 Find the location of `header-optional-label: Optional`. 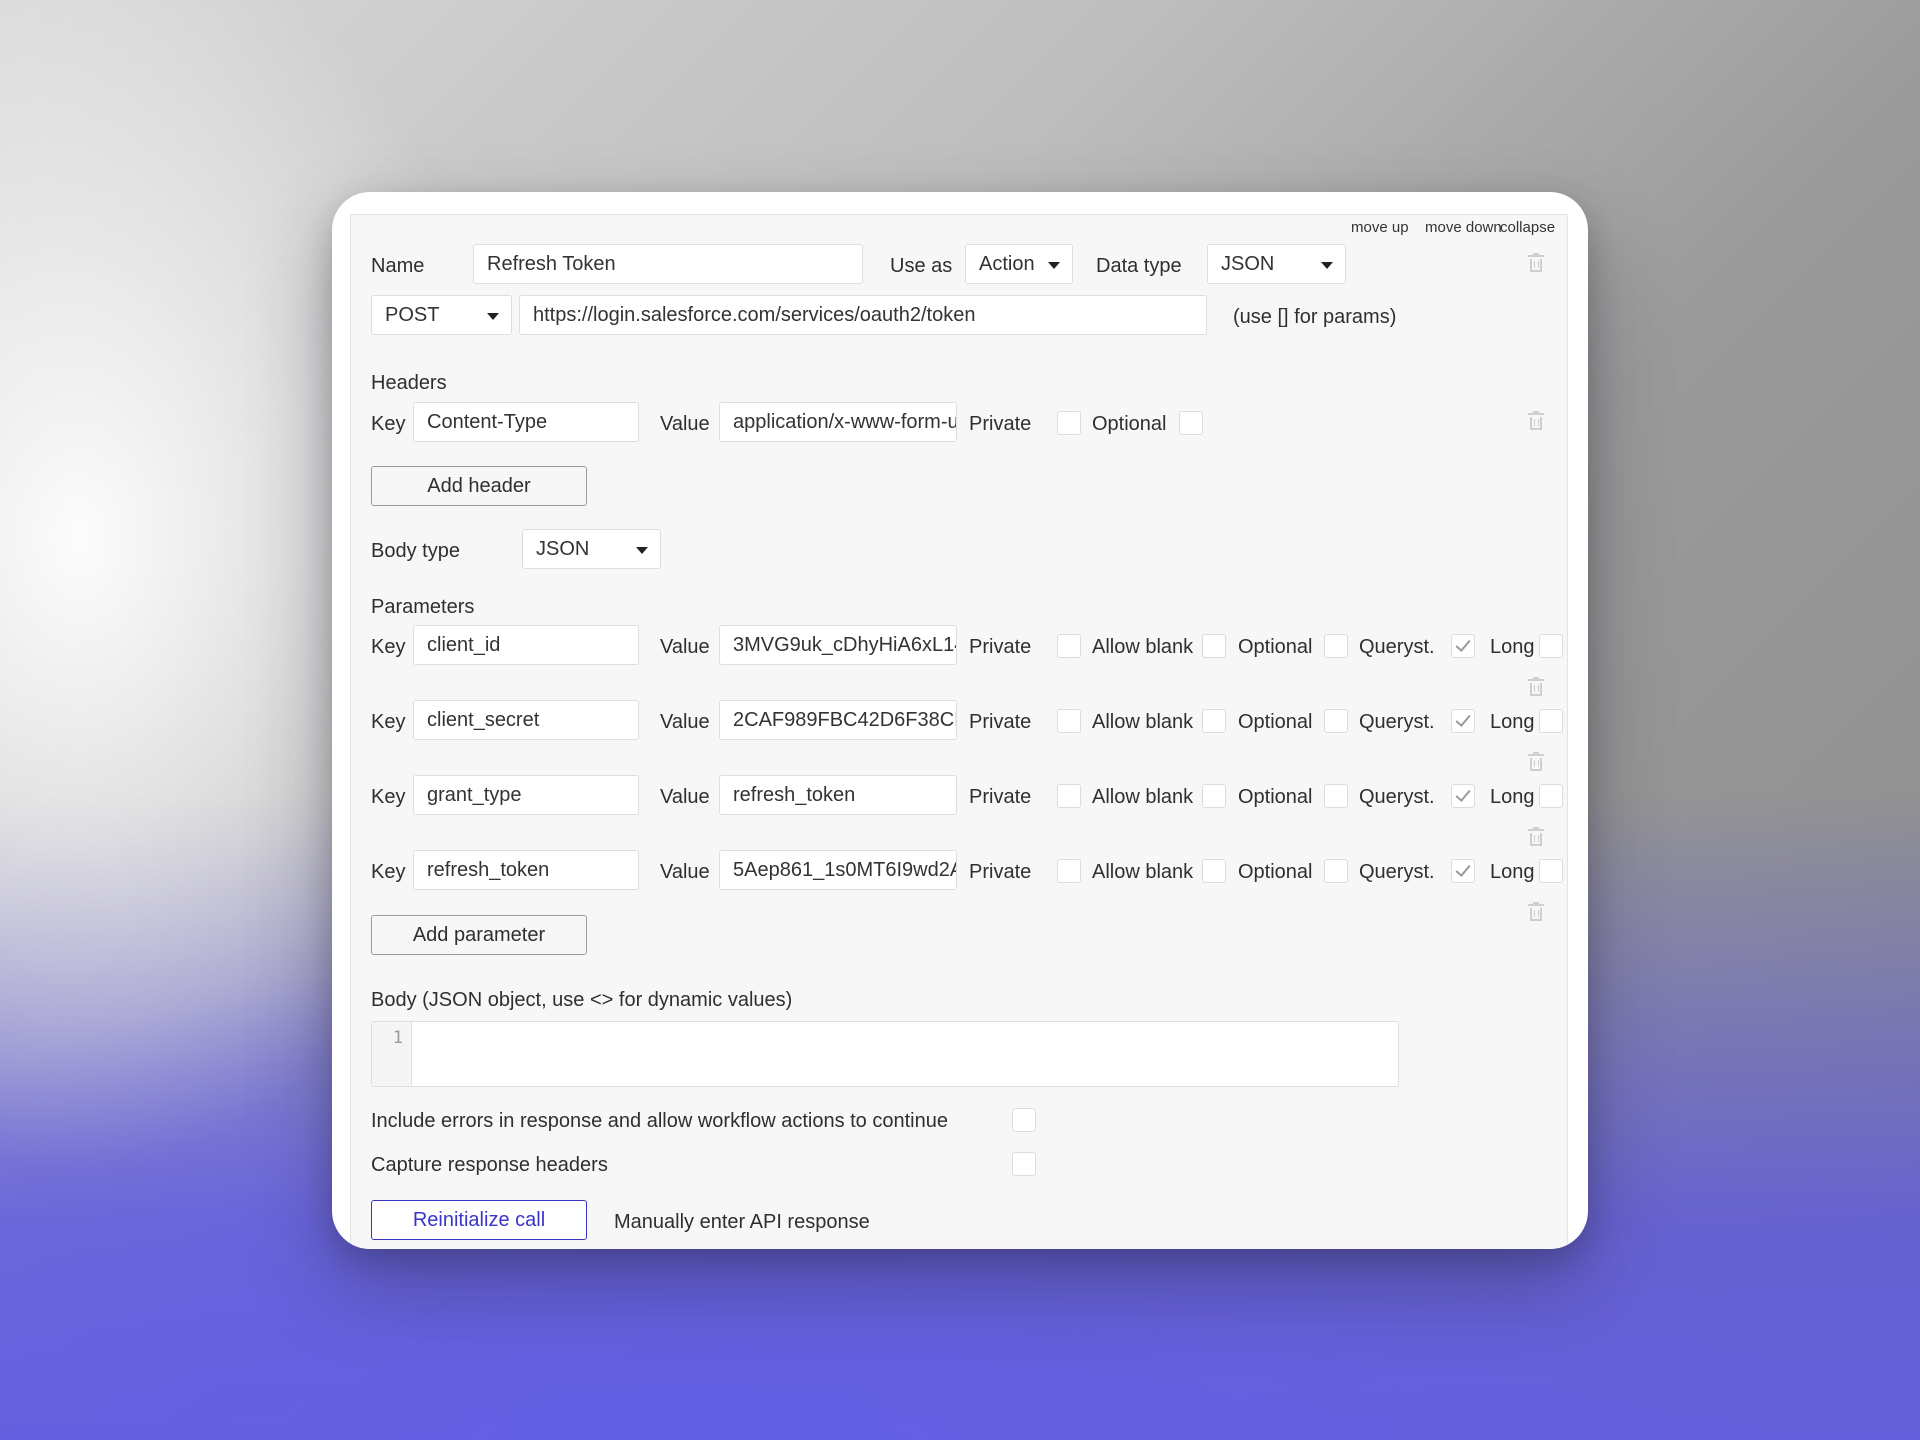

header-optional-label: Optional is located at coordinates (1129, 424).